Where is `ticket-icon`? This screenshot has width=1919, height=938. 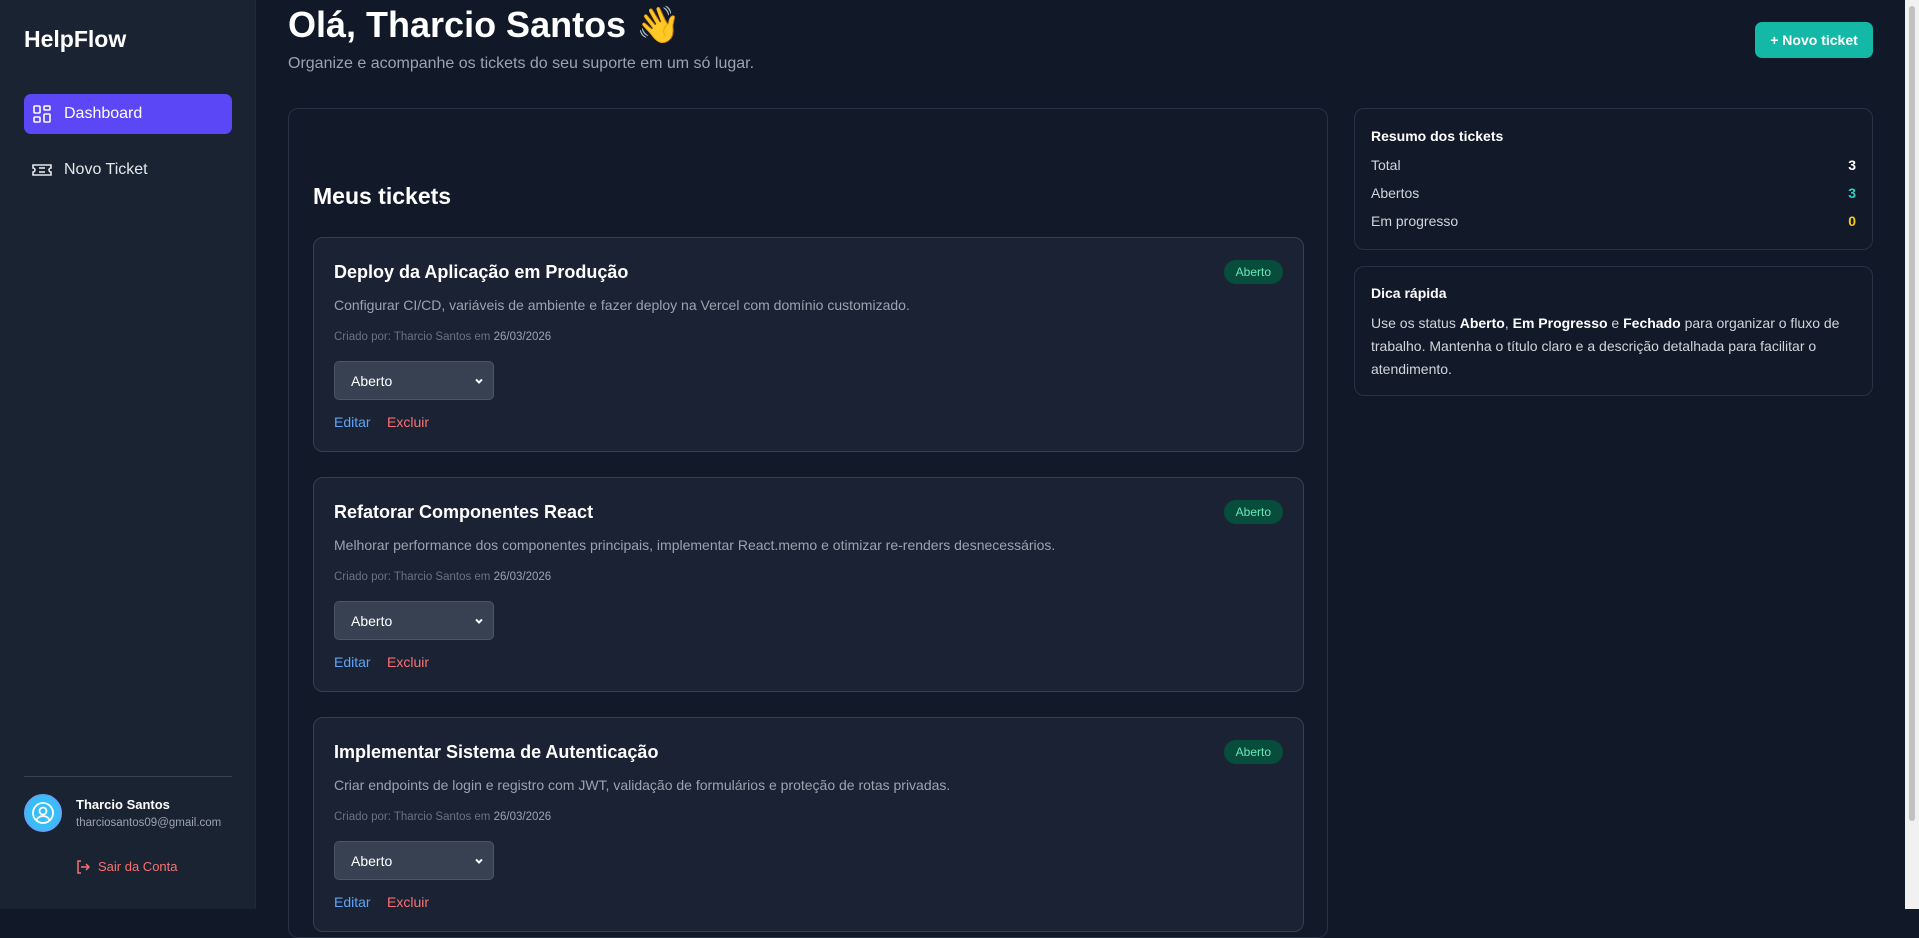
ticket-icon is located at coordinates (42, 170).